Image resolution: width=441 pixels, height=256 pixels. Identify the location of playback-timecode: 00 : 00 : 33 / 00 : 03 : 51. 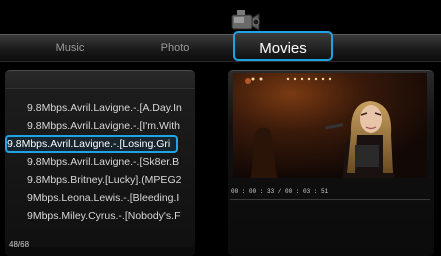
(280, 191).